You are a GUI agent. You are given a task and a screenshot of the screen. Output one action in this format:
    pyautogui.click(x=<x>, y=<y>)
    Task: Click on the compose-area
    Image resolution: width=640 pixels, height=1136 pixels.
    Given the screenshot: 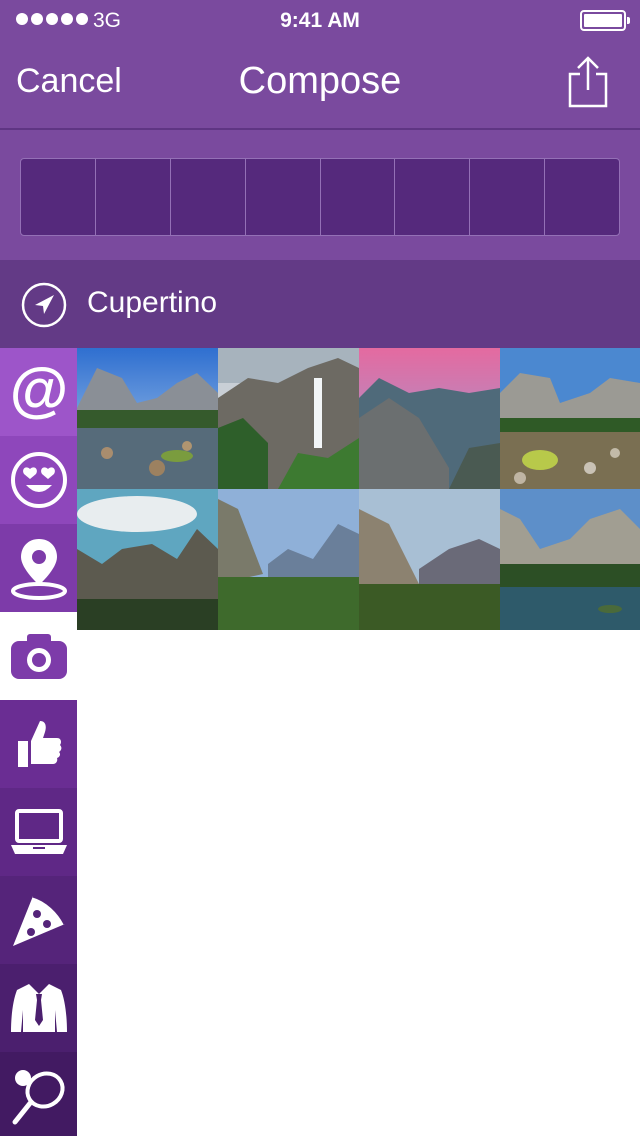 What is the action you would take?
    pyautogui.click(x=320, y=195)
    